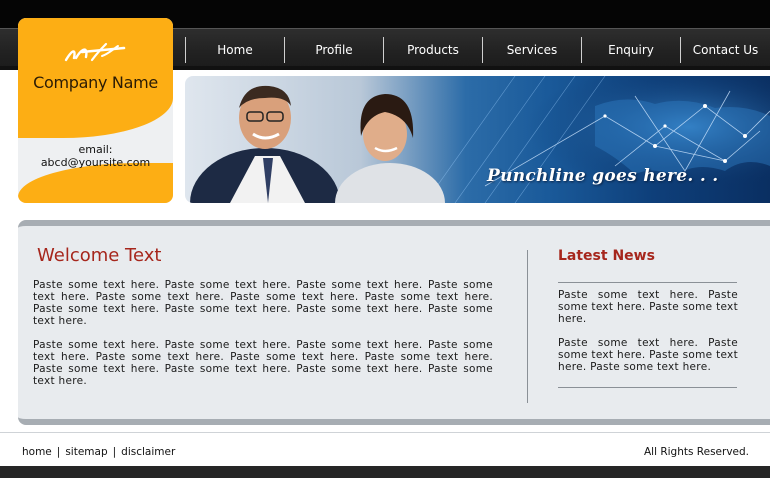  I want to click on logo-card: Company Name email: abcd@yoursite.com, so click(95, 110).